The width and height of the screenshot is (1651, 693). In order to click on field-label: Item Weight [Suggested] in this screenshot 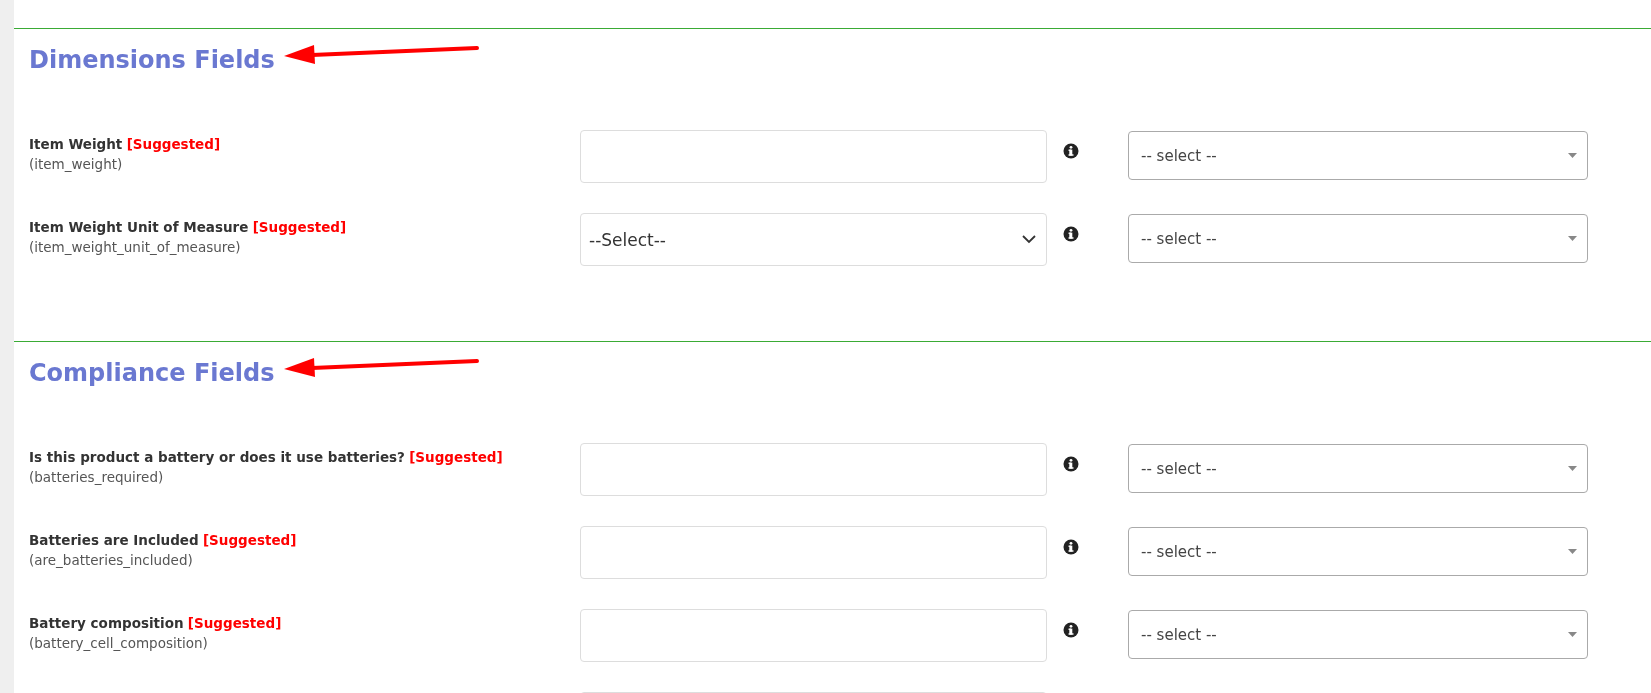, I will do `click(125, 144)`.